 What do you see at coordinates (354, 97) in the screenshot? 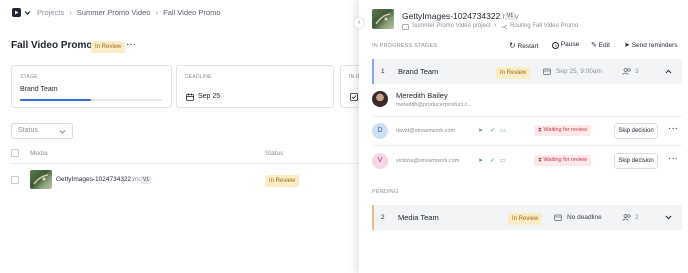
I see `checkbox-icon` at bounding box center [354, 97].